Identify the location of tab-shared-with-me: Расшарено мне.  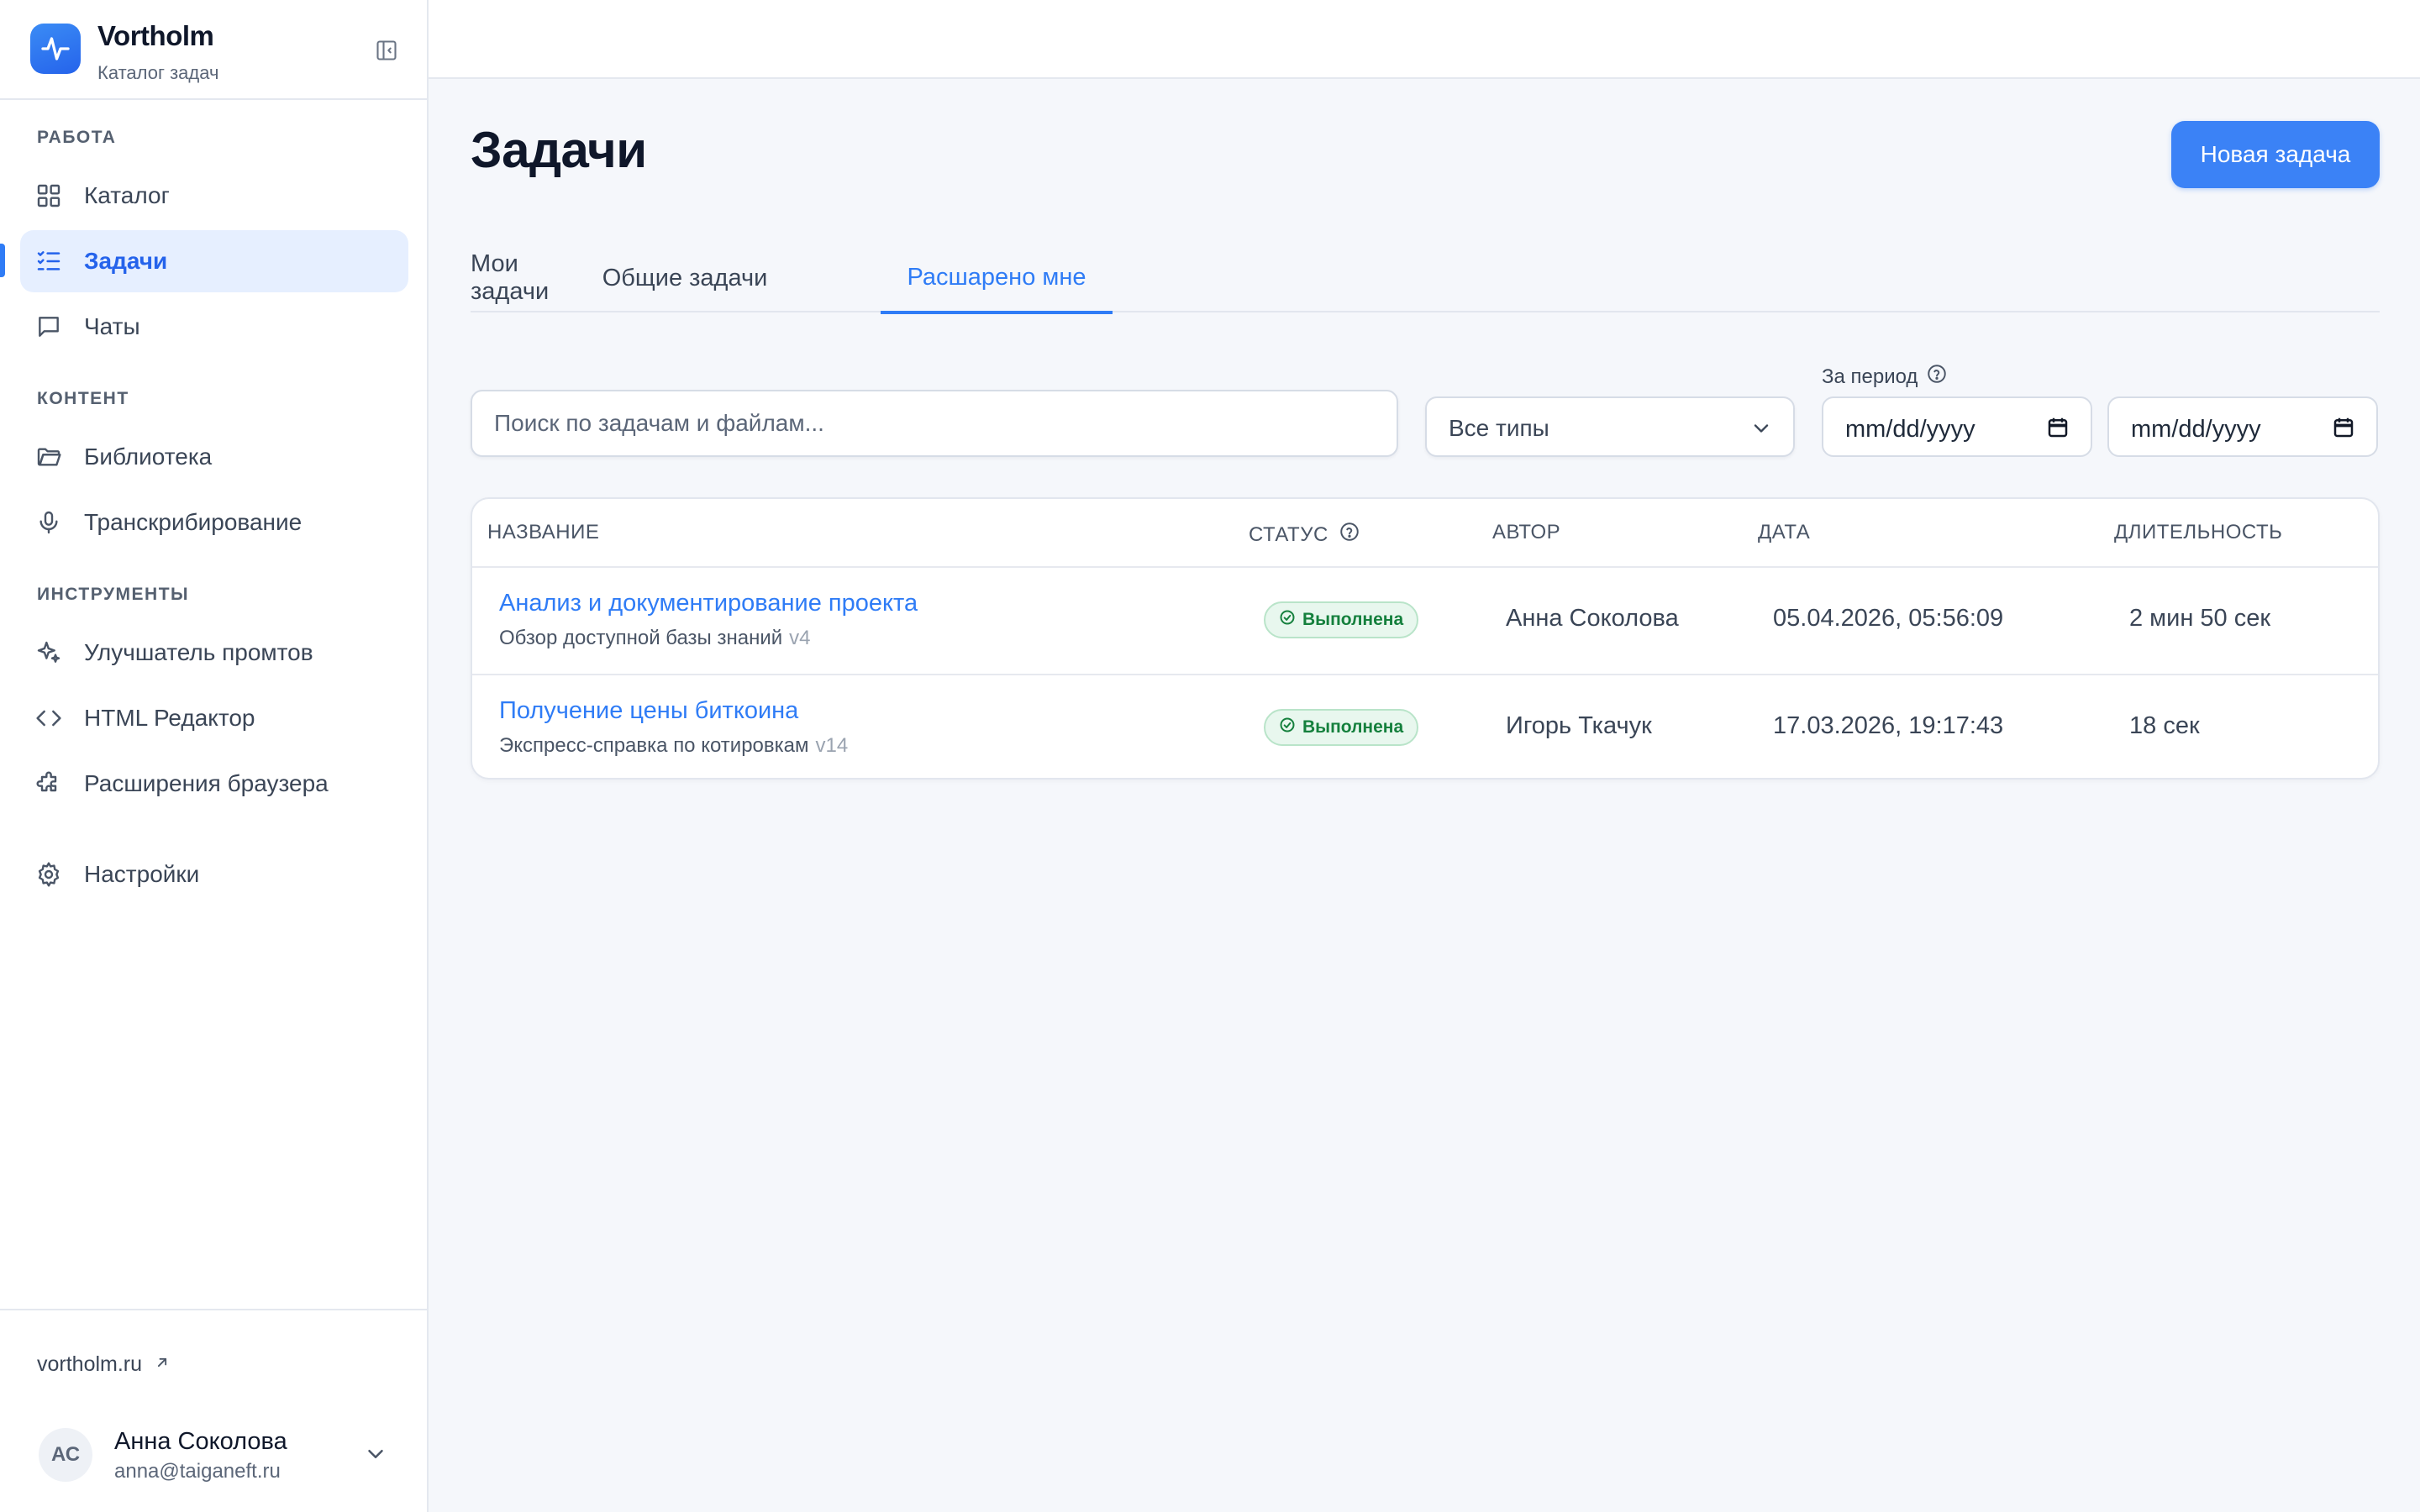
(997, 279).